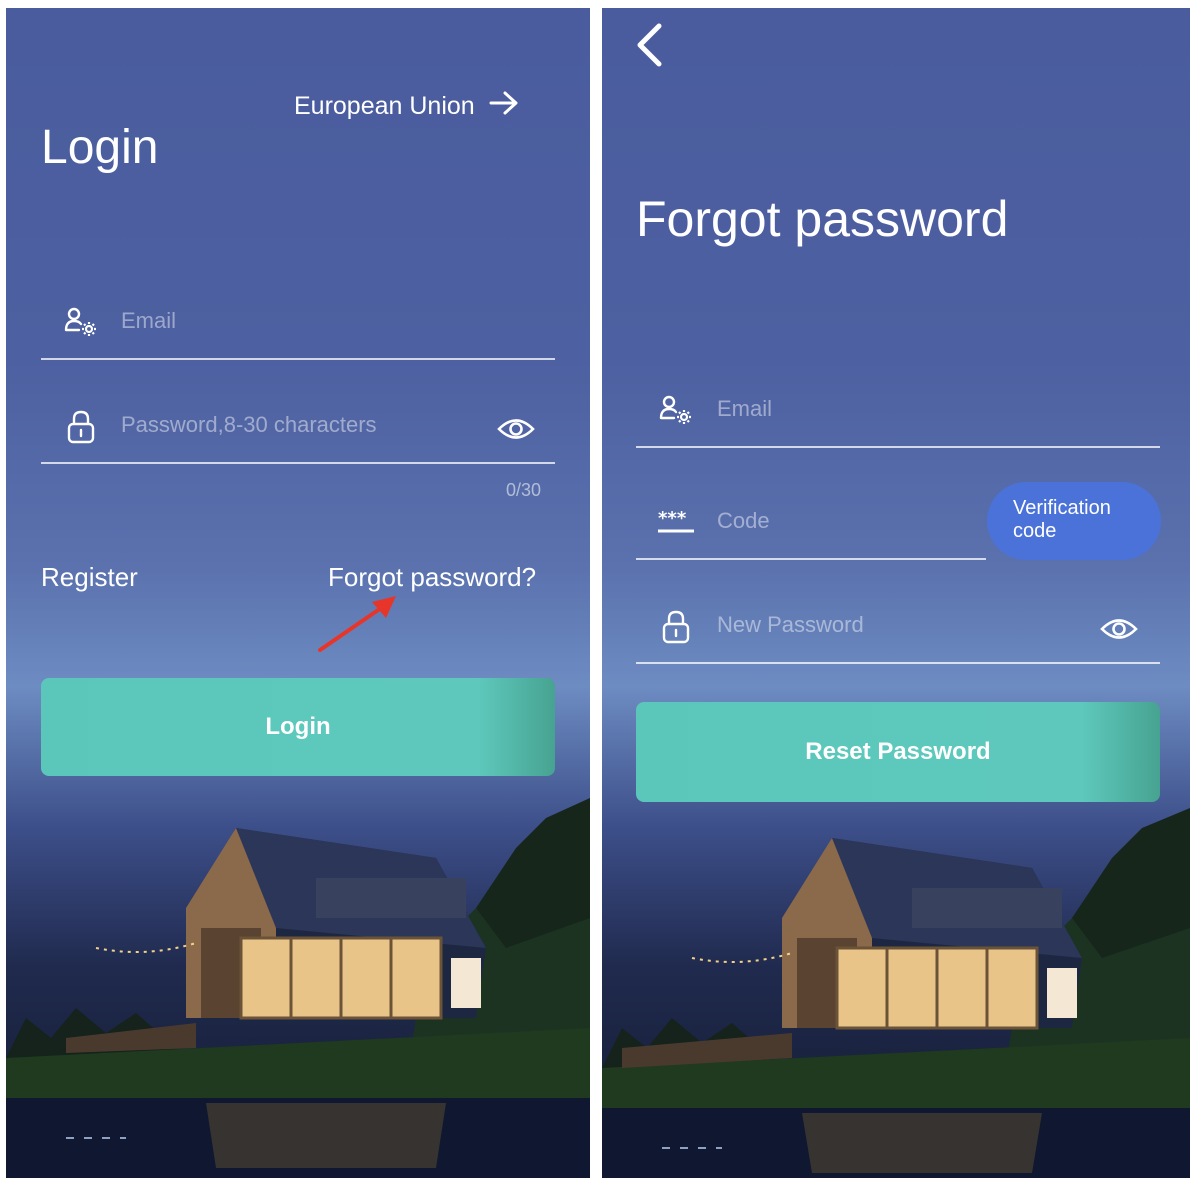 The width and height of the screenshot is (1190, 1178). I want to click on new-password-placeholder: New Password, so click(790, 624).